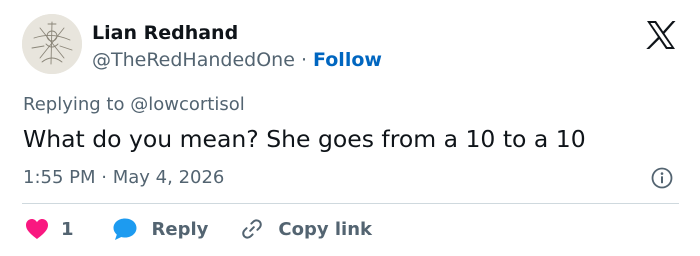 Image resolution: width=700 pixels, height=256 pixels. What do you see at coordinates (49, 229) in the screenshot?
I see `like-button: 1` at bounding box center [49, 229].